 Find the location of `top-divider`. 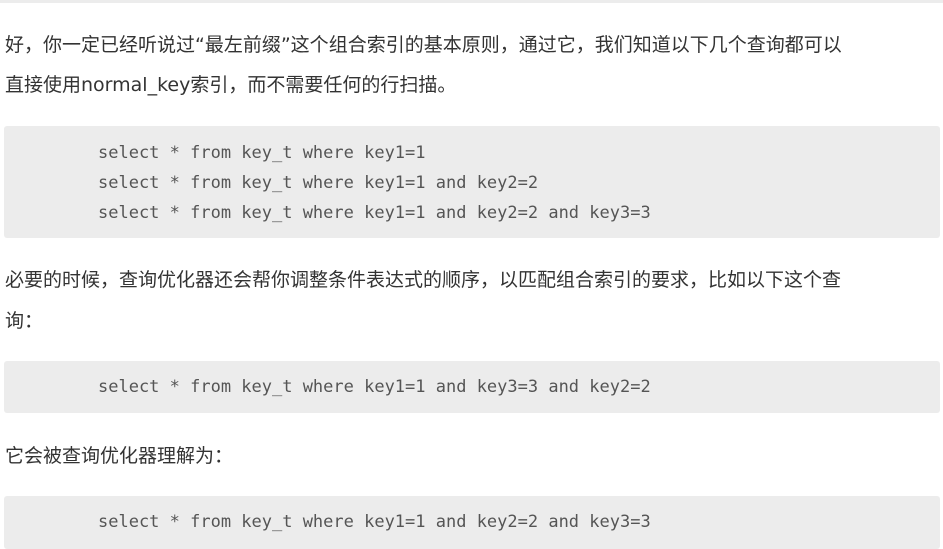

top-divider is located at coordinates (471, 1).